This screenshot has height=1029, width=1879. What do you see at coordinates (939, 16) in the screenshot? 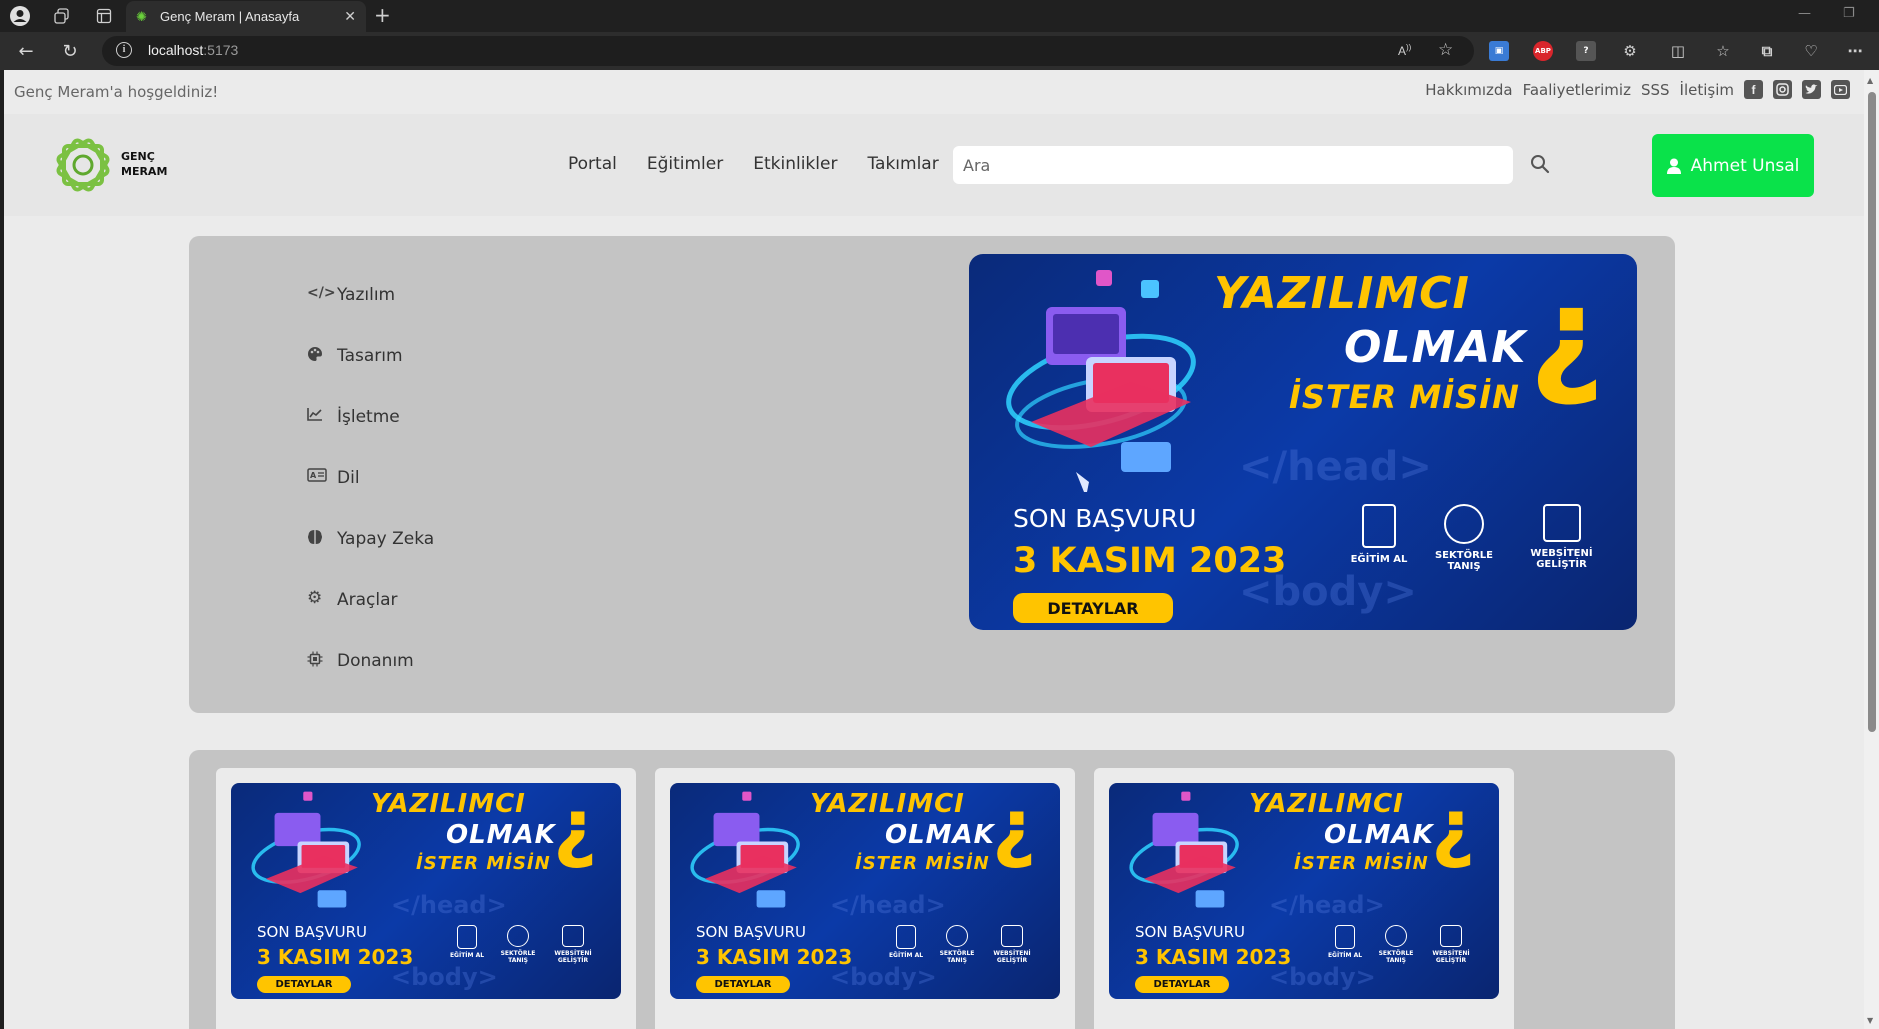
I see `browser-tabbar: ✺ Genç Meram | Anasayfa ✕ + — ❐` at bounding box center [939, 16].